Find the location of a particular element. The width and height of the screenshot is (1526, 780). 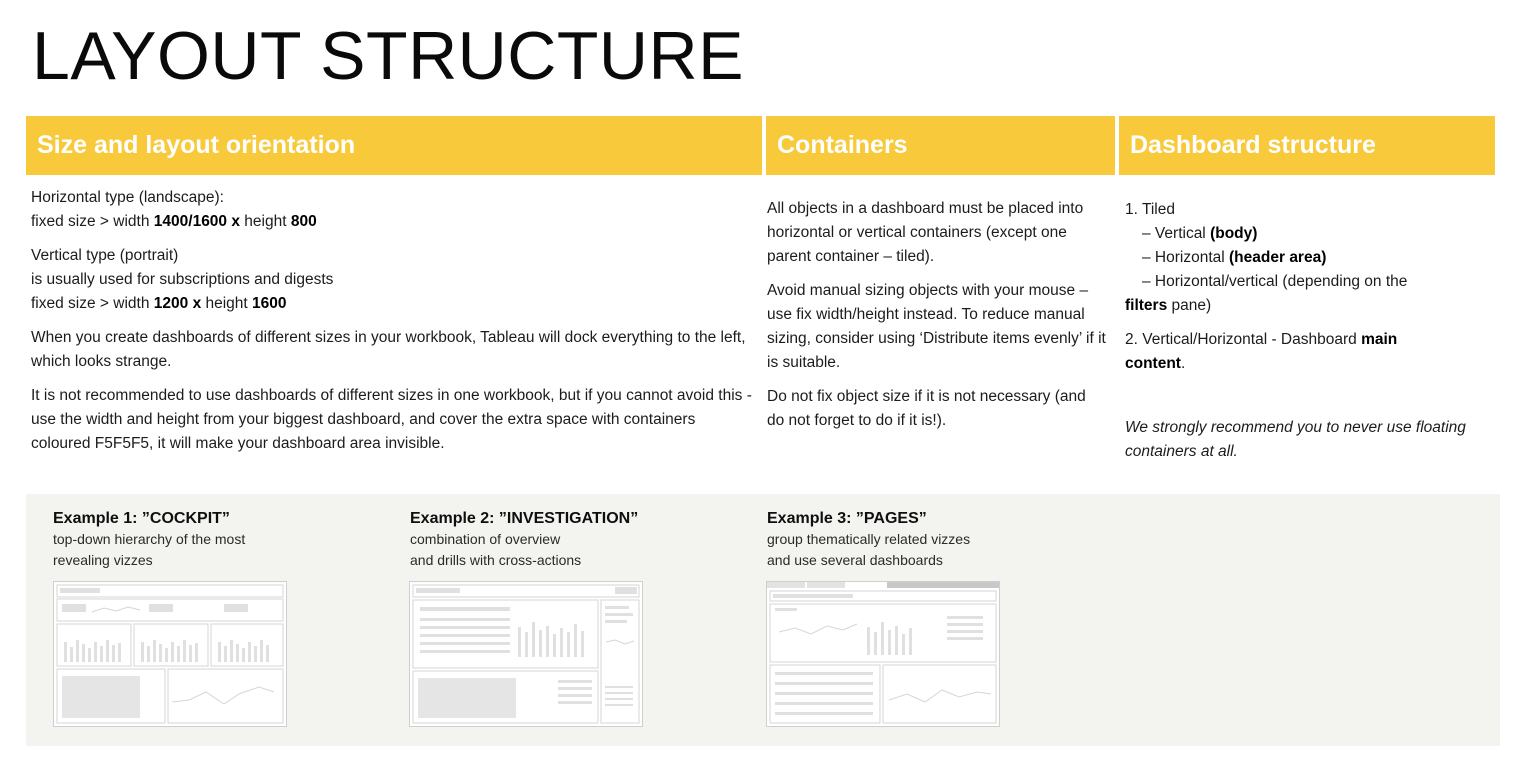

vertical-type-heading: Vertical type (portrait) is located at coordinates (105, 255).